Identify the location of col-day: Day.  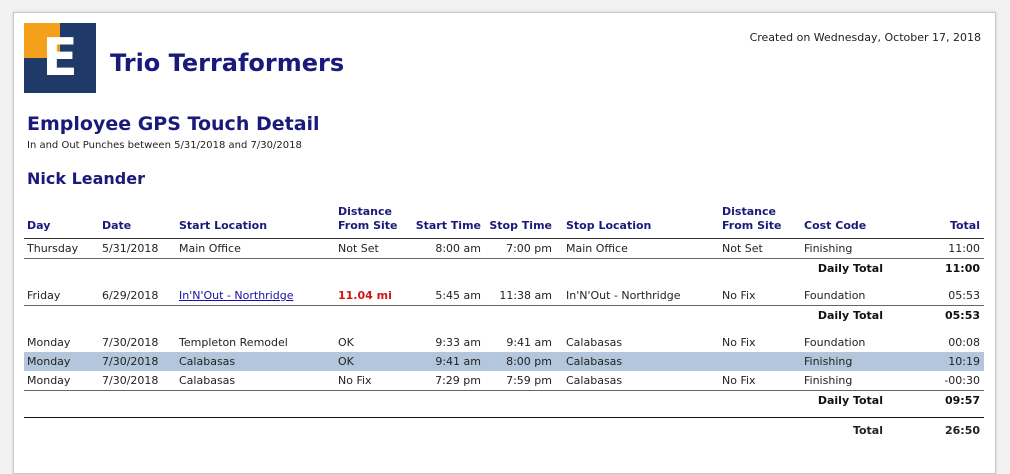
(39, 225).